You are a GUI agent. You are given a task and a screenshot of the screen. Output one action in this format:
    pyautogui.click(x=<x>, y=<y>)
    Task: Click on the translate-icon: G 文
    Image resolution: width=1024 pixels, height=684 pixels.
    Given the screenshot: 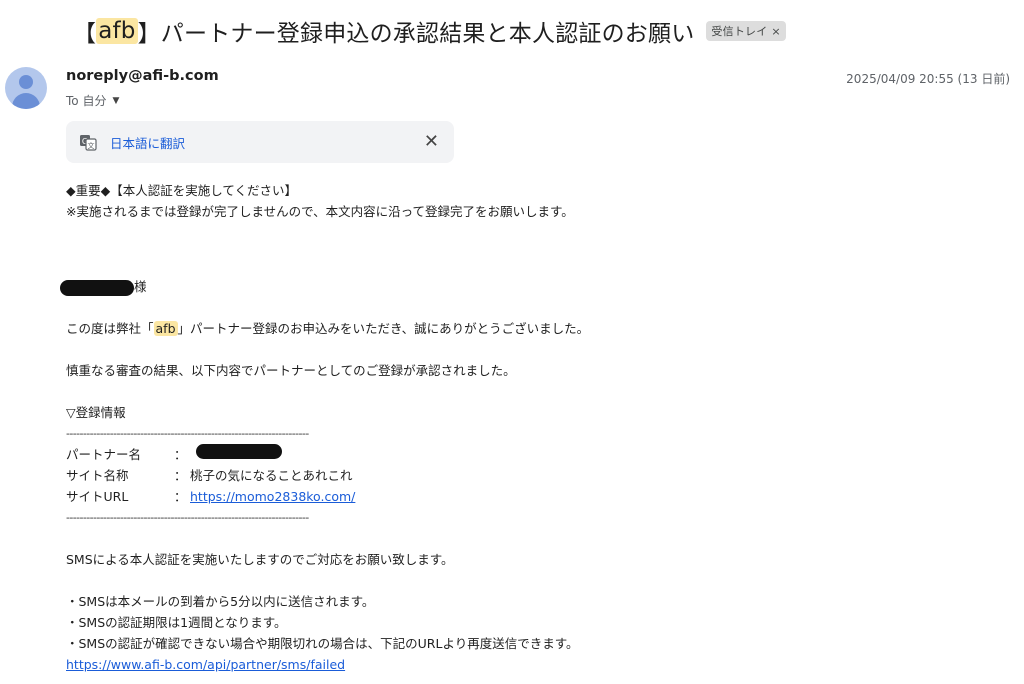 What is the action you would take?
    pyautogui.click(x=88, y=142)
    